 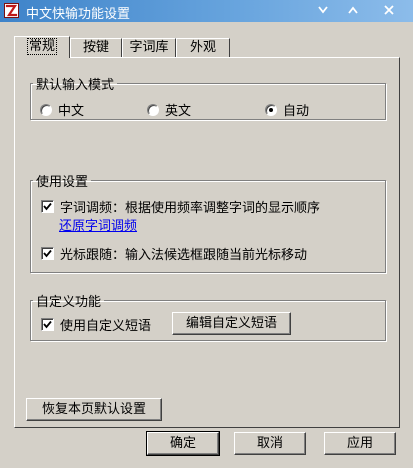 What do you see at coordinates (149, 47) in the screenshot?
I see `tab-dictionary: 字词库` at bounding box center [149, 47].